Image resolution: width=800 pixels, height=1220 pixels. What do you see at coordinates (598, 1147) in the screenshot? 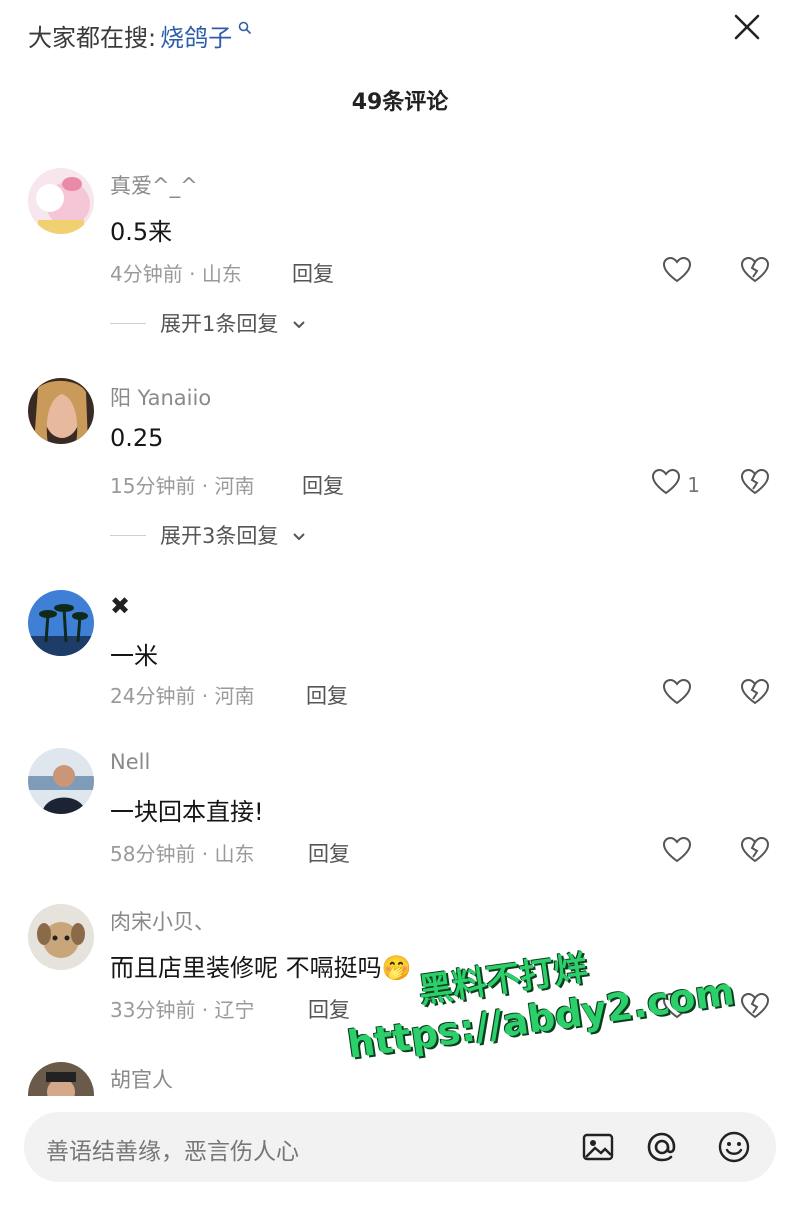
I see `image-icon` at bounding box center [598, 1147].